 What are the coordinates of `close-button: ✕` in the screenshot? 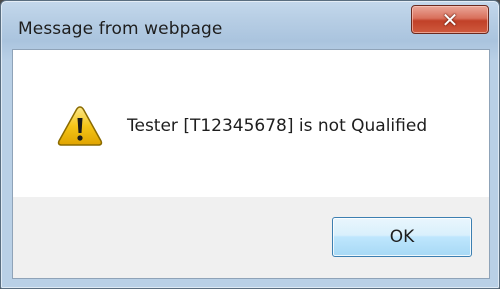 It's located at (450, 19).